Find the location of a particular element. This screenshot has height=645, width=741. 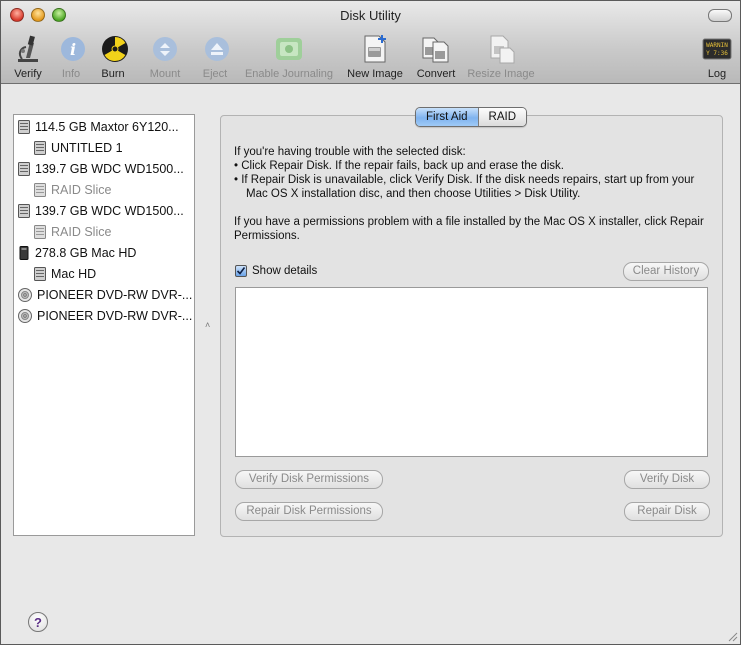

svg-text: WARNIN is located at coordinates (717, 45).